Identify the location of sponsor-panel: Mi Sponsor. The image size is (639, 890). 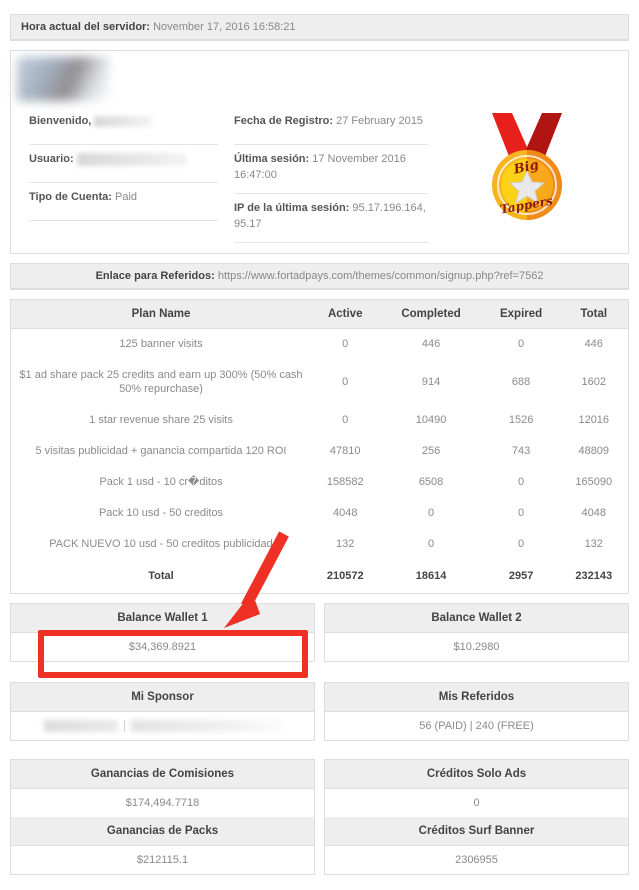
(162, 712).